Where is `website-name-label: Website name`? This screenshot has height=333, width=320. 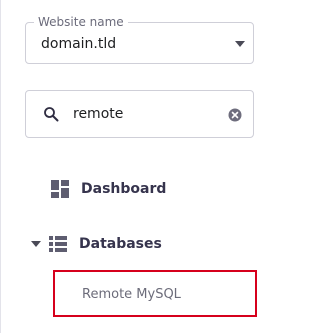
website-name-label: Website name is located at coordinates (81, 22).